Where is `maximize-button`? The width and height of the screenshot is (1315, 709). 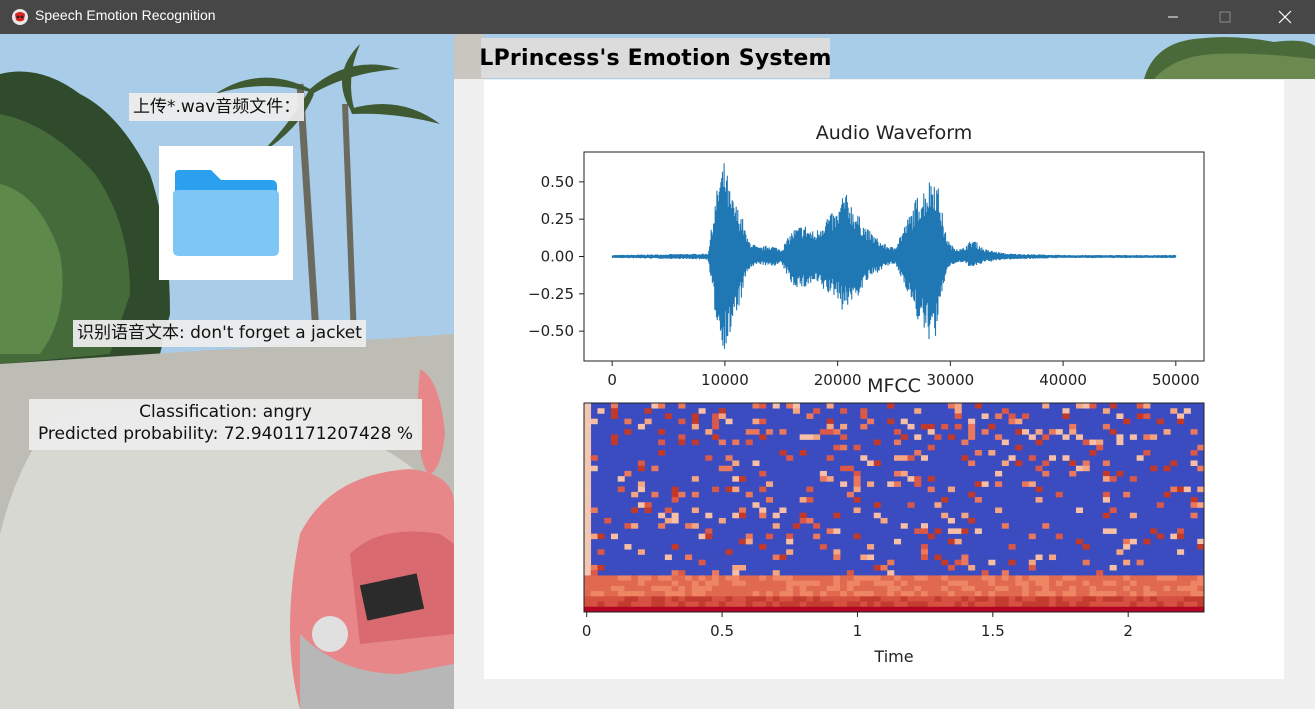
maximize-button is located at coordinates (1225, 17).